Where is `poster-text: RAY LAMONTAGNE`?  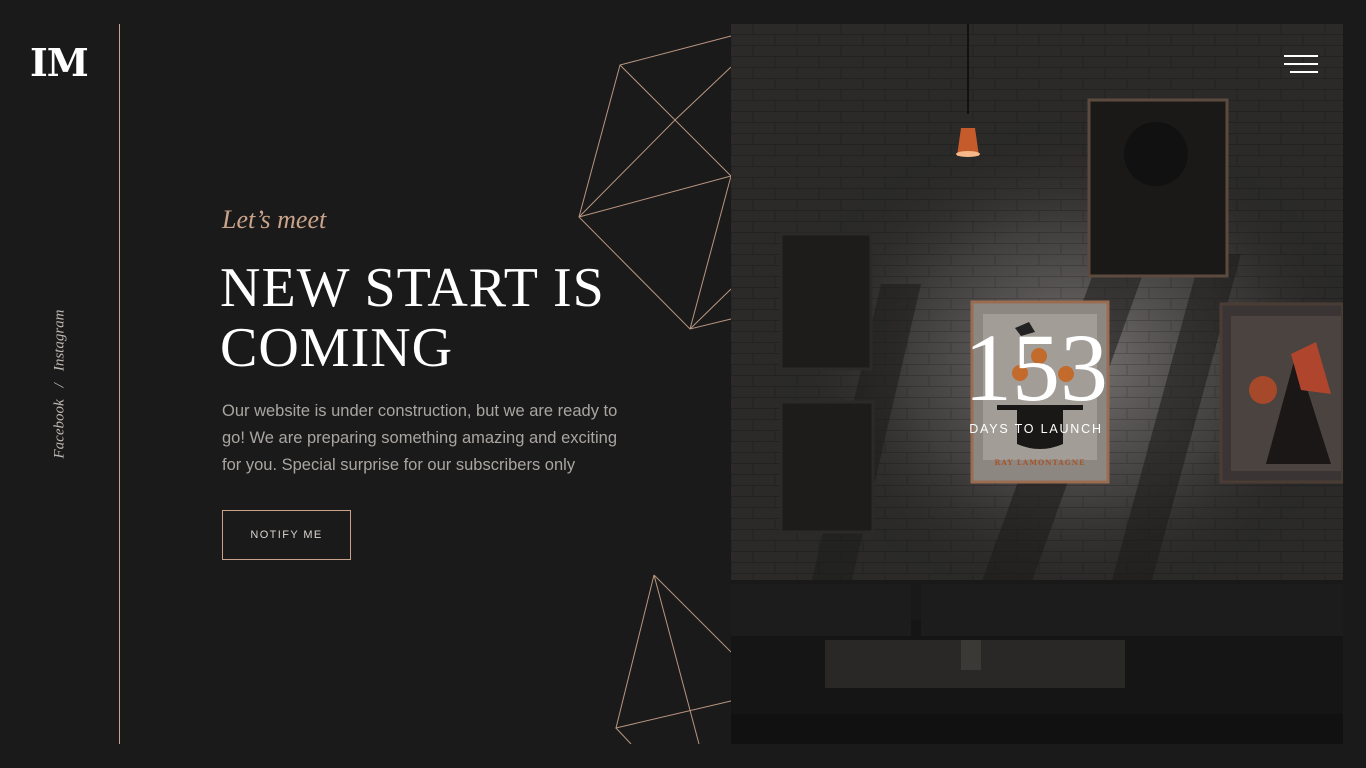 poster-text: RAY LAMONTAGNE is located at coordinates (1040, 462).